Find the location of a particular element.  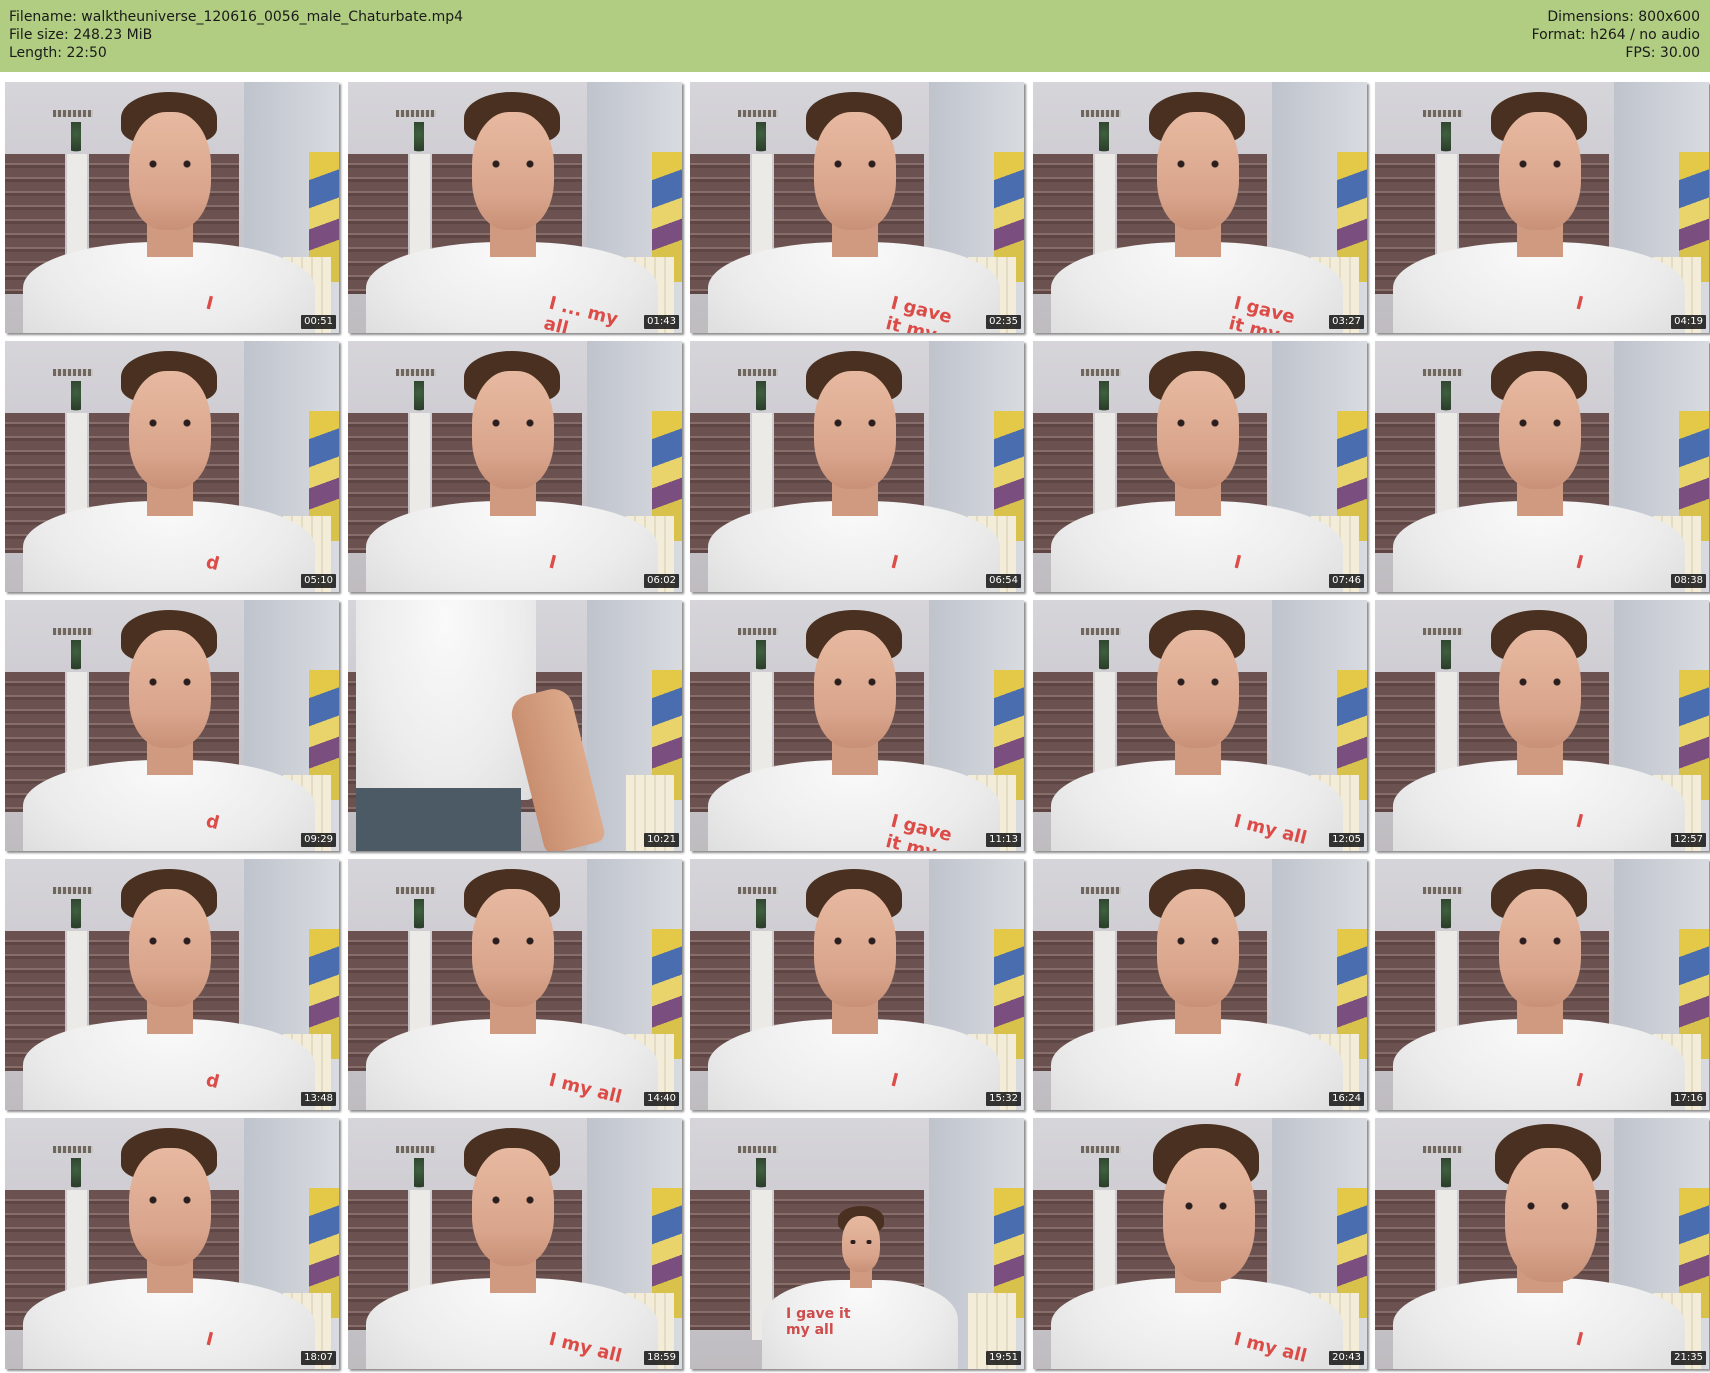

person: I ... my all is located at coordinates (515, 207).